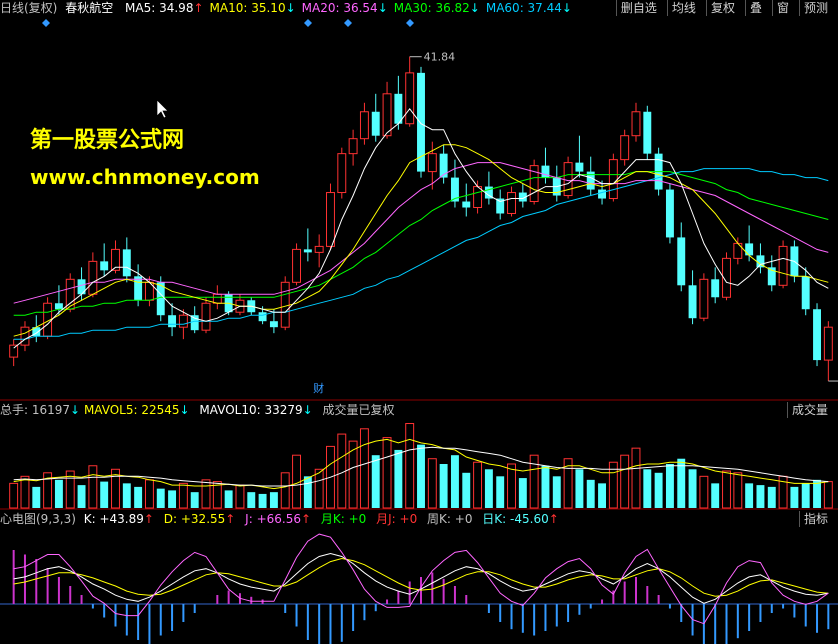 This screenshot has width=838, height=644. What do you see at coordinates (440, 57) in the screenshot?
I see `high-price-label: 41.84` at bounding box center [440, 57].